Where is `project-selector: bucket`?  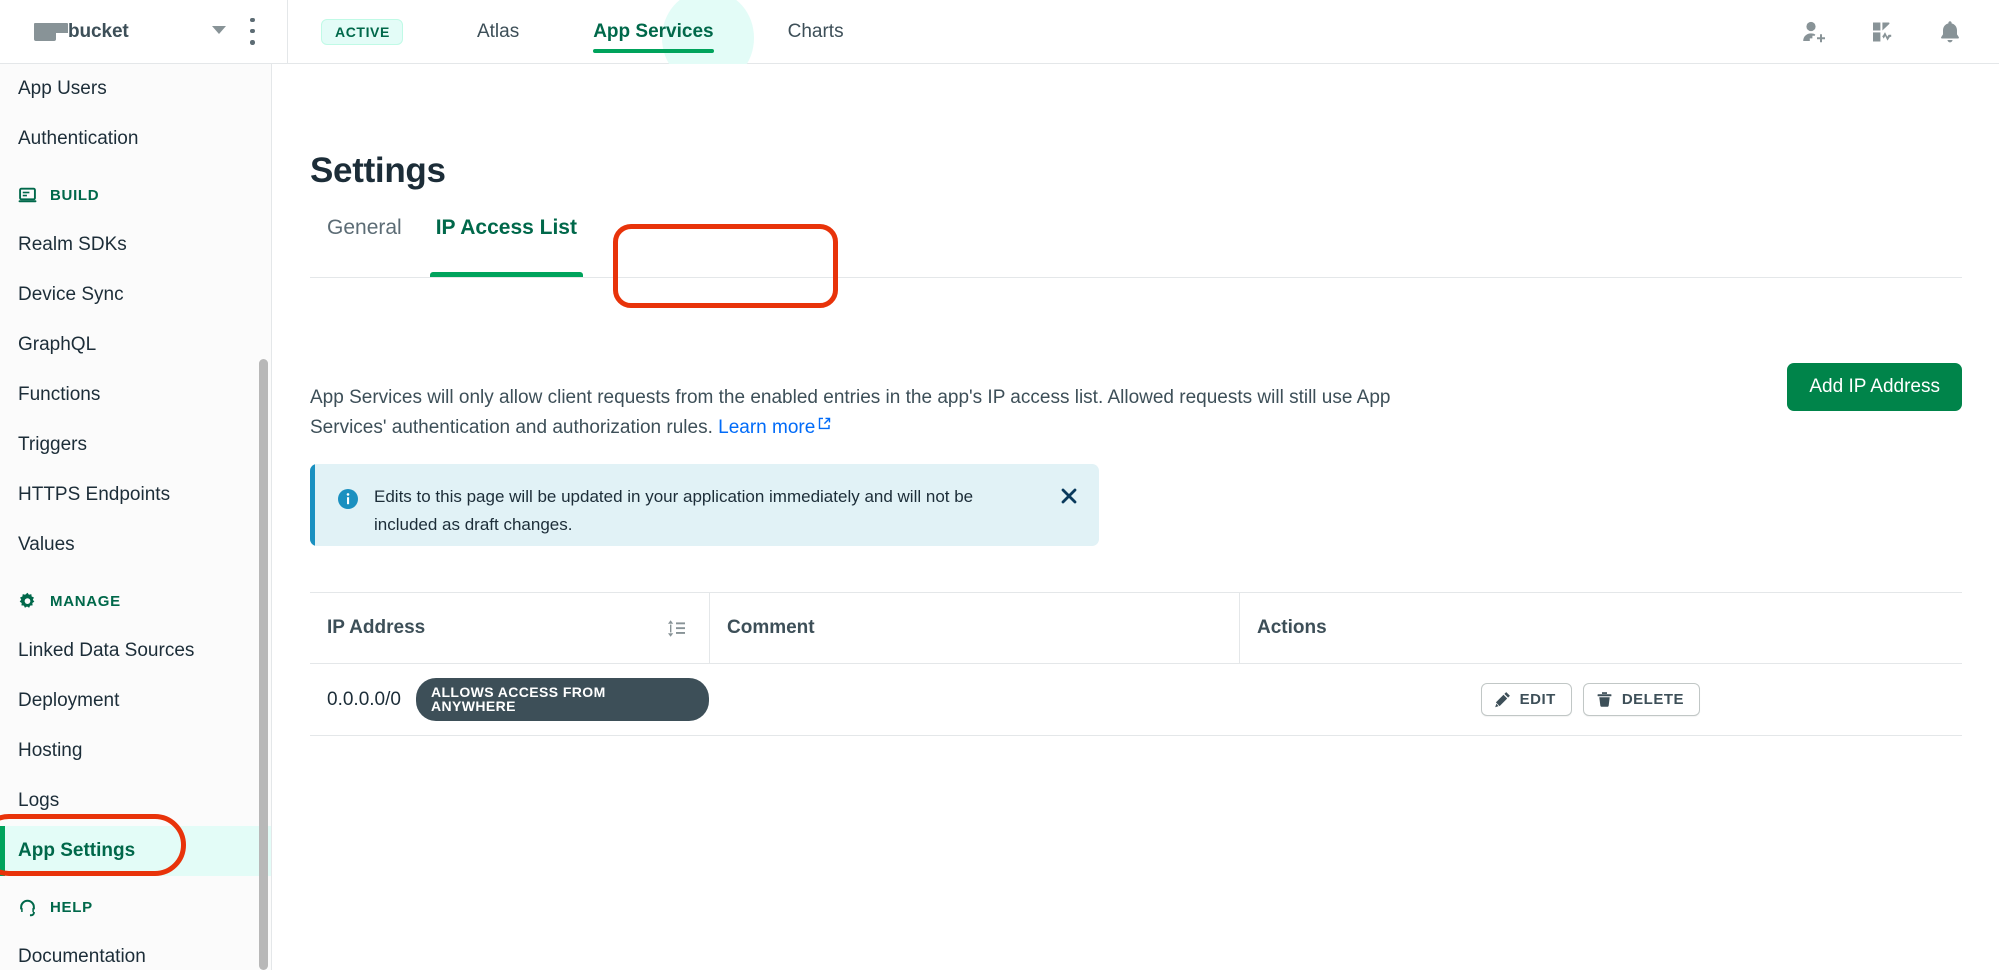 project-selector: bucket is located at coordinates (143, 32).